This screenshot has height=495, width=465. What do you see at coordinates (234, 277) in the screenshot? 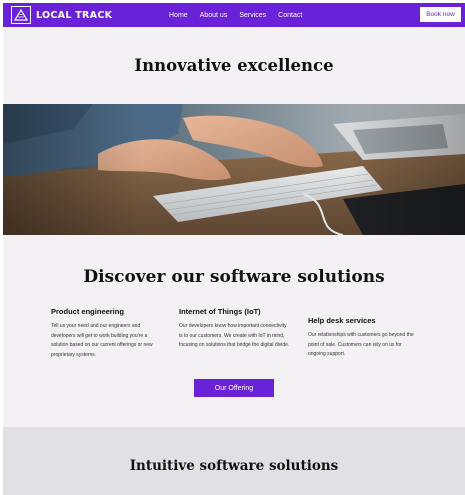
I see `solutions-title: Discover our software solutions` at bounding box center [234, 277].